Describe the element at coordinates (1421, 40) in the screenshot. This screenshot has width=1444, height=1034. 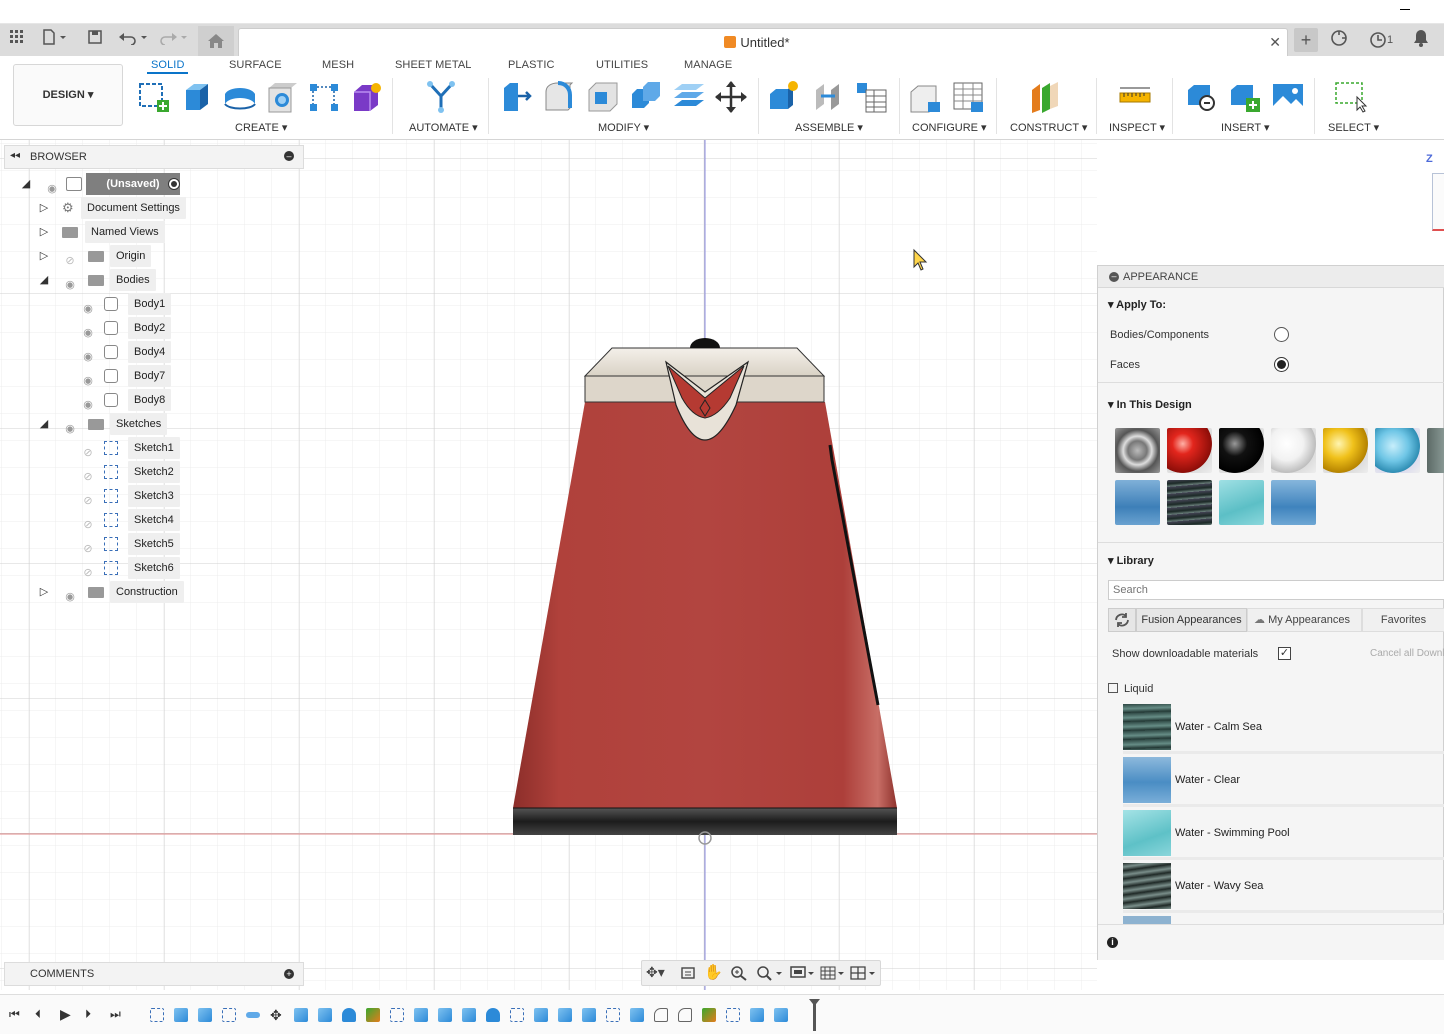
I see `notifications-bell-icon` at that location.